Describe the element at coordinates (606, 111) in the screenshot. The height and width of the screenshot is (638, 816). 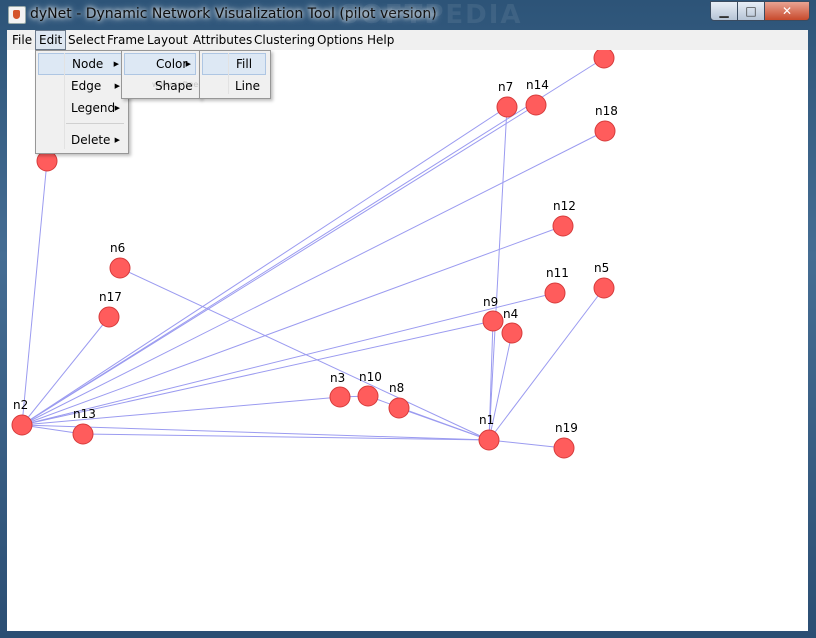
I see `node-label-n18: n18` at that location.